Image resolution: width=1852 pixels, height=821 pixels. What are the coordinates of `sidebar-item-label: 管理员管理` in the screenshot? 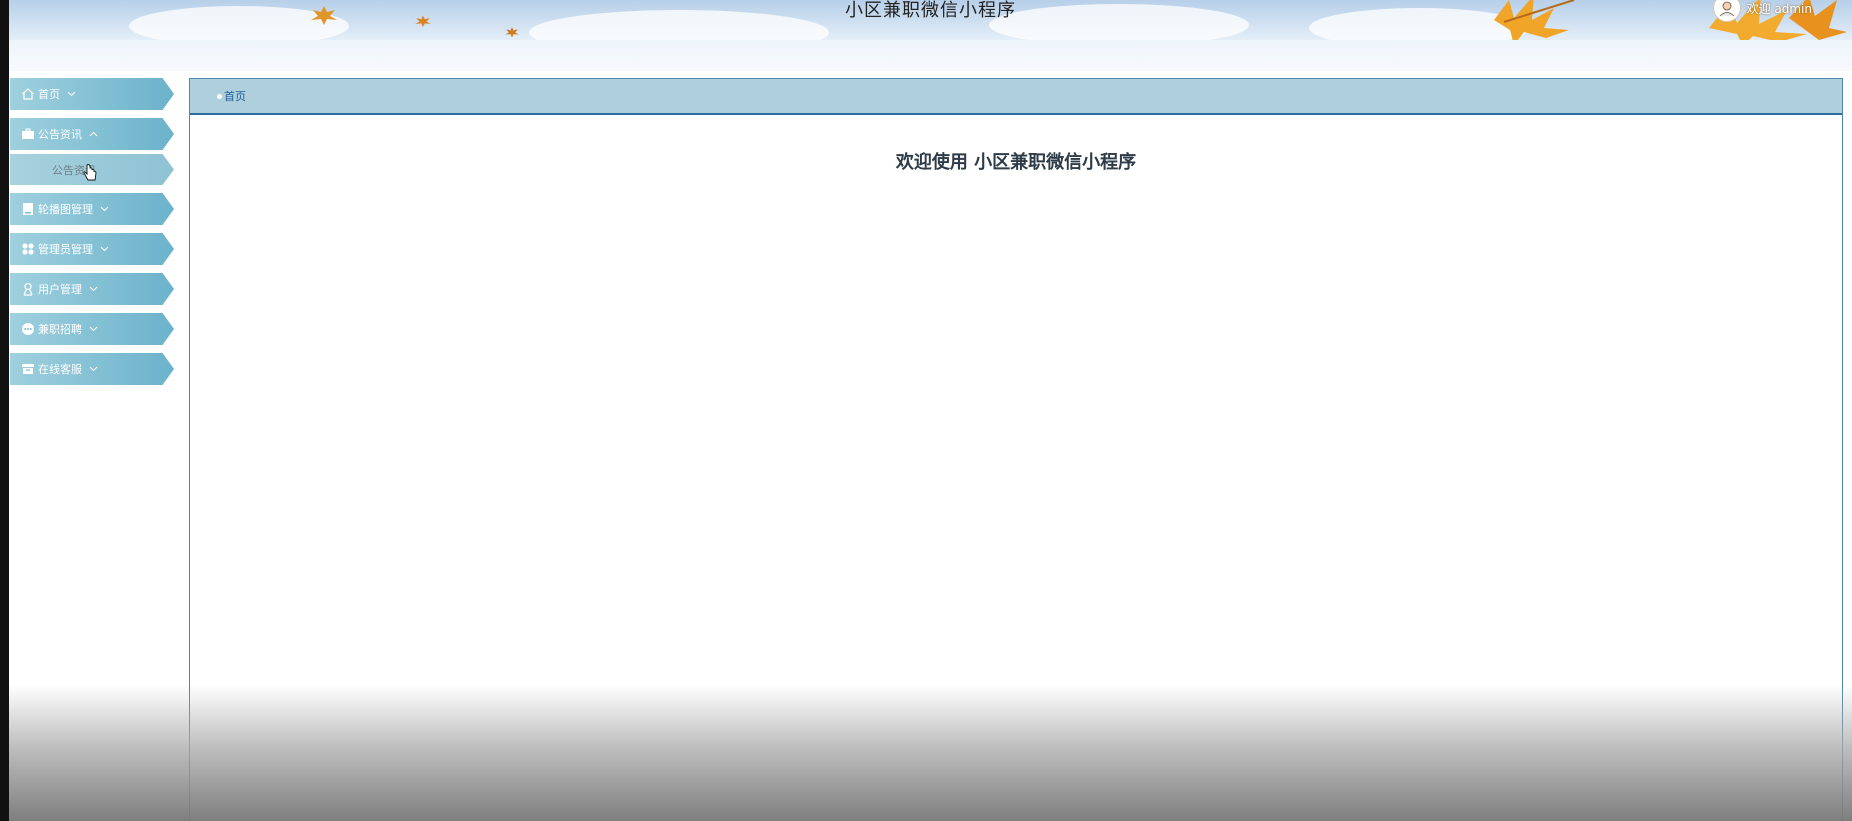 It's located at (65, 249).